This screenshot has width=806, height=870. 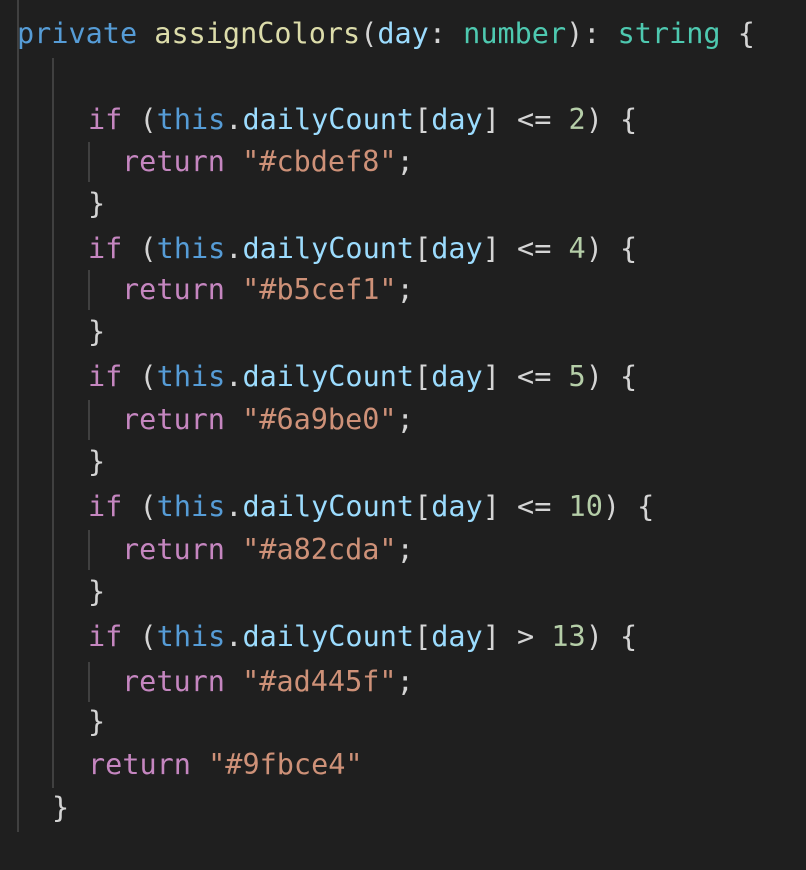 I want to click on code-line-if: if (this.dailyCount[day] <= 2) {, so click(x=362, y=120).